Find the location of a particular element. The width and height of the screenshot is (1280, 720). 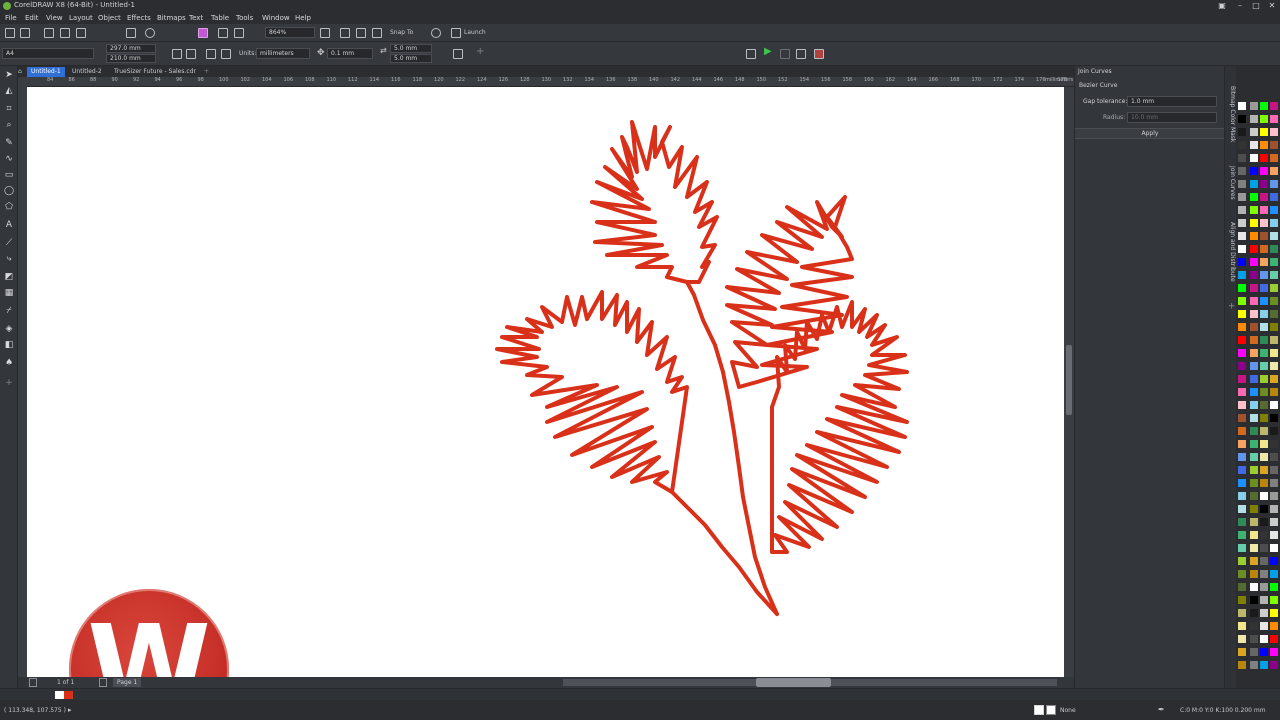

show-rulers-icon is located at coordinates (345, 33).